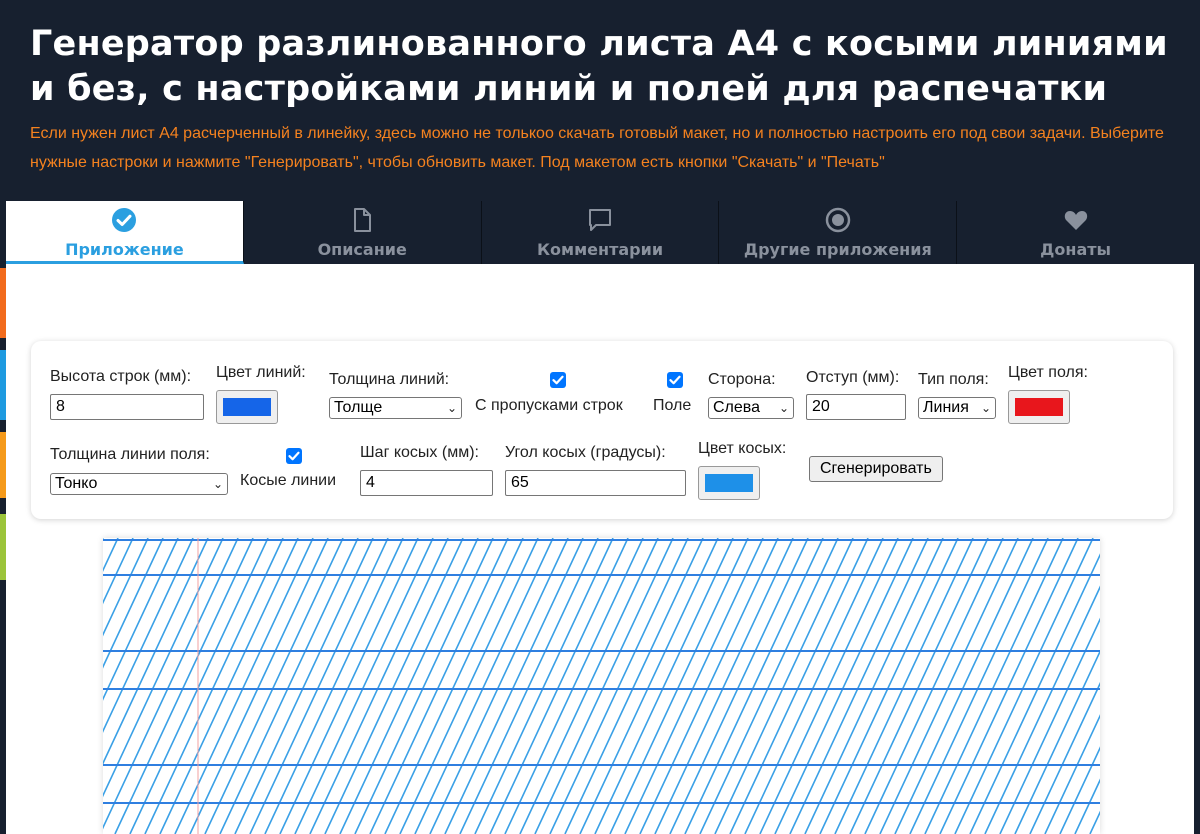 This screenshot has height=834, width=1200. What do you see at coordinates (742, 448) in the screenshot?
I see `slant-color-label: Цвет косых:` at bounding box center [742, 448].